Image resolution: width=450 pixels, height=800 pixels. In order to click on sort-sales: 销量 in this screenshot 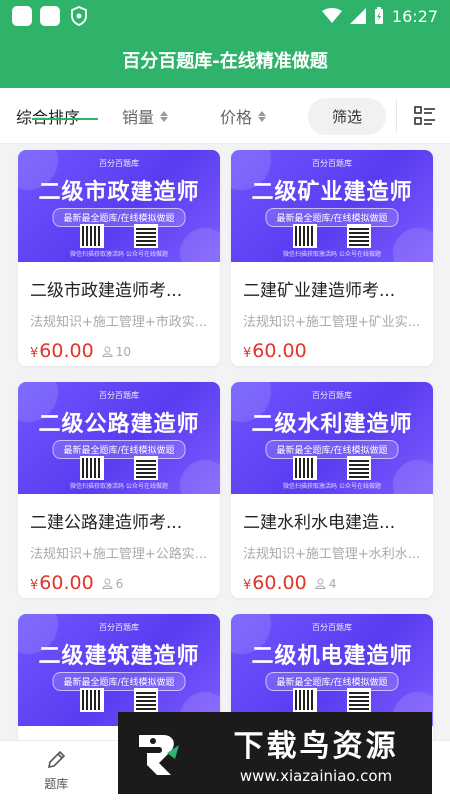, I will do `click(145, 116)`.